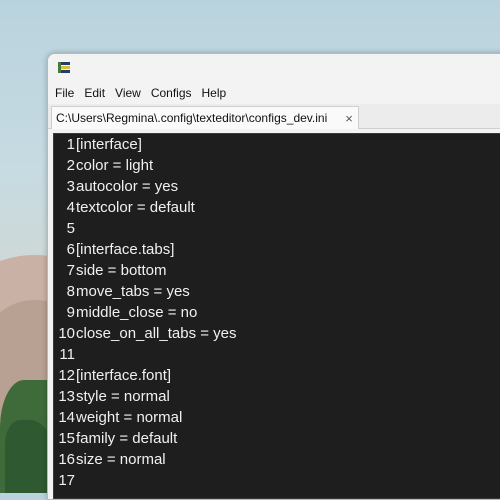  Describe the element at coordinates (124, 249) in the screenshot. I see `line-text: [interface.tabs]` at that location.